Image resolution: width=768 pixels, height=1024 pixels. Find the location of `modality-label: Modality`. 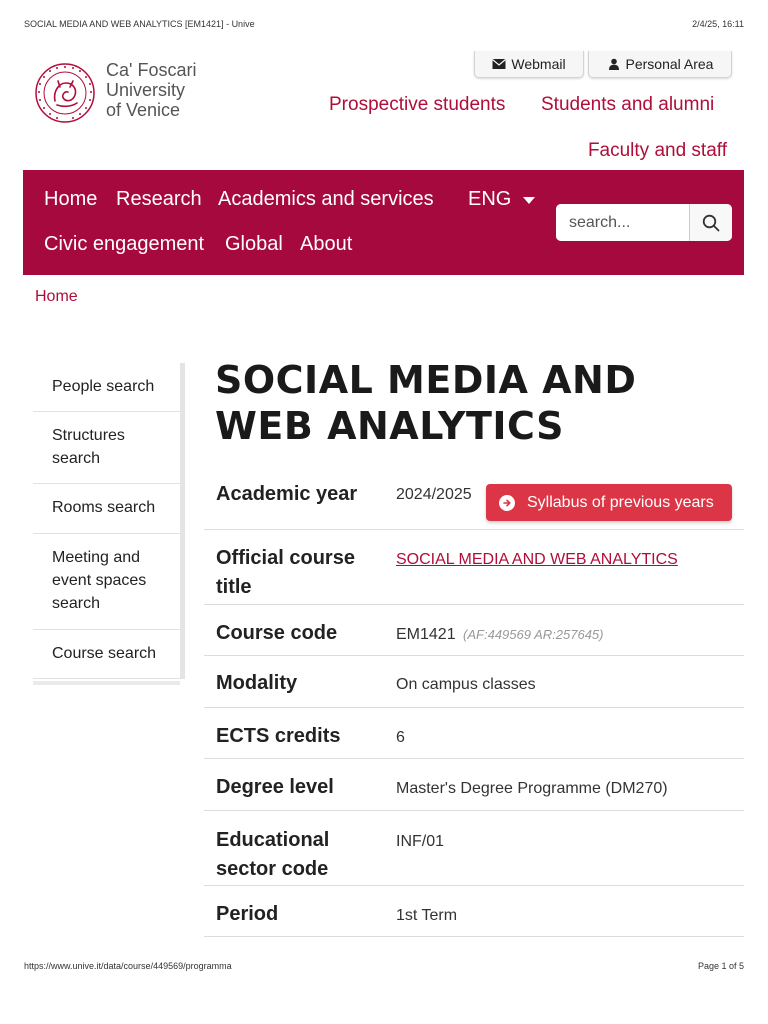

modality-label: Modality is located at coordinates (257, 683).